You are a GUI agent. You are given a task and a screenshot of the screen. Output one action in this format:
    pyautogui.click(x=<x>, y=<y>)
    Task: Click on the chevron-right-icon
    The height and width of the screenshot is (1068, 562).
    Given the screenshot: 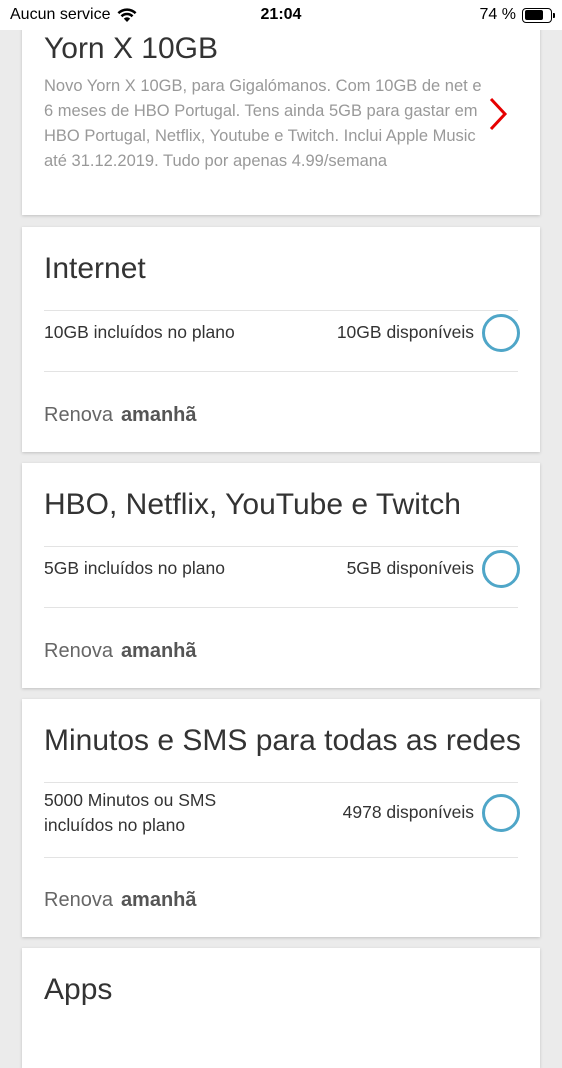 What is the action you would take?
    pyautogui.click(x=498, y=114)
    